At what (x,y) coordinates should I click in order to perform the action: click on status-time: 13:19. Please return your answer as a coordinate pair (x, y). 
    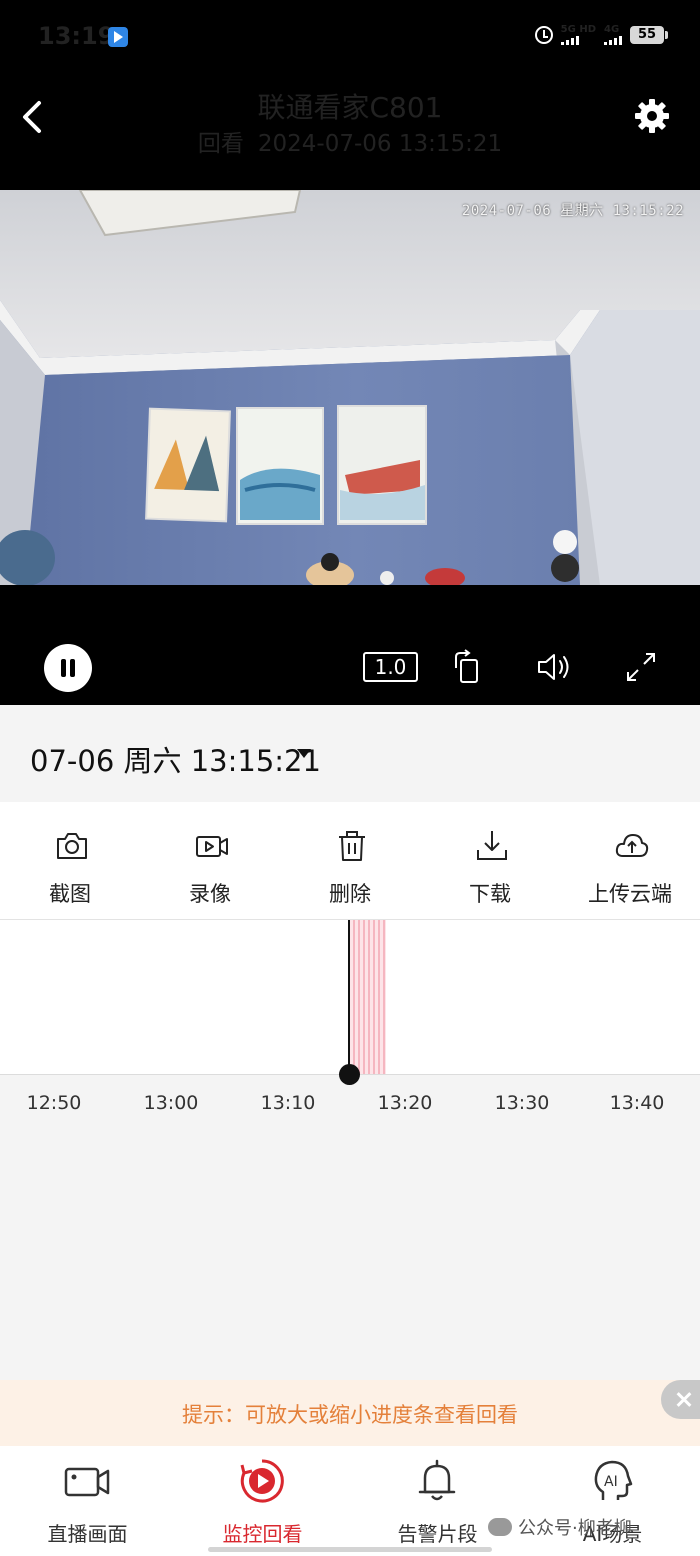
    Looking at the image, I should click on (76, 36).